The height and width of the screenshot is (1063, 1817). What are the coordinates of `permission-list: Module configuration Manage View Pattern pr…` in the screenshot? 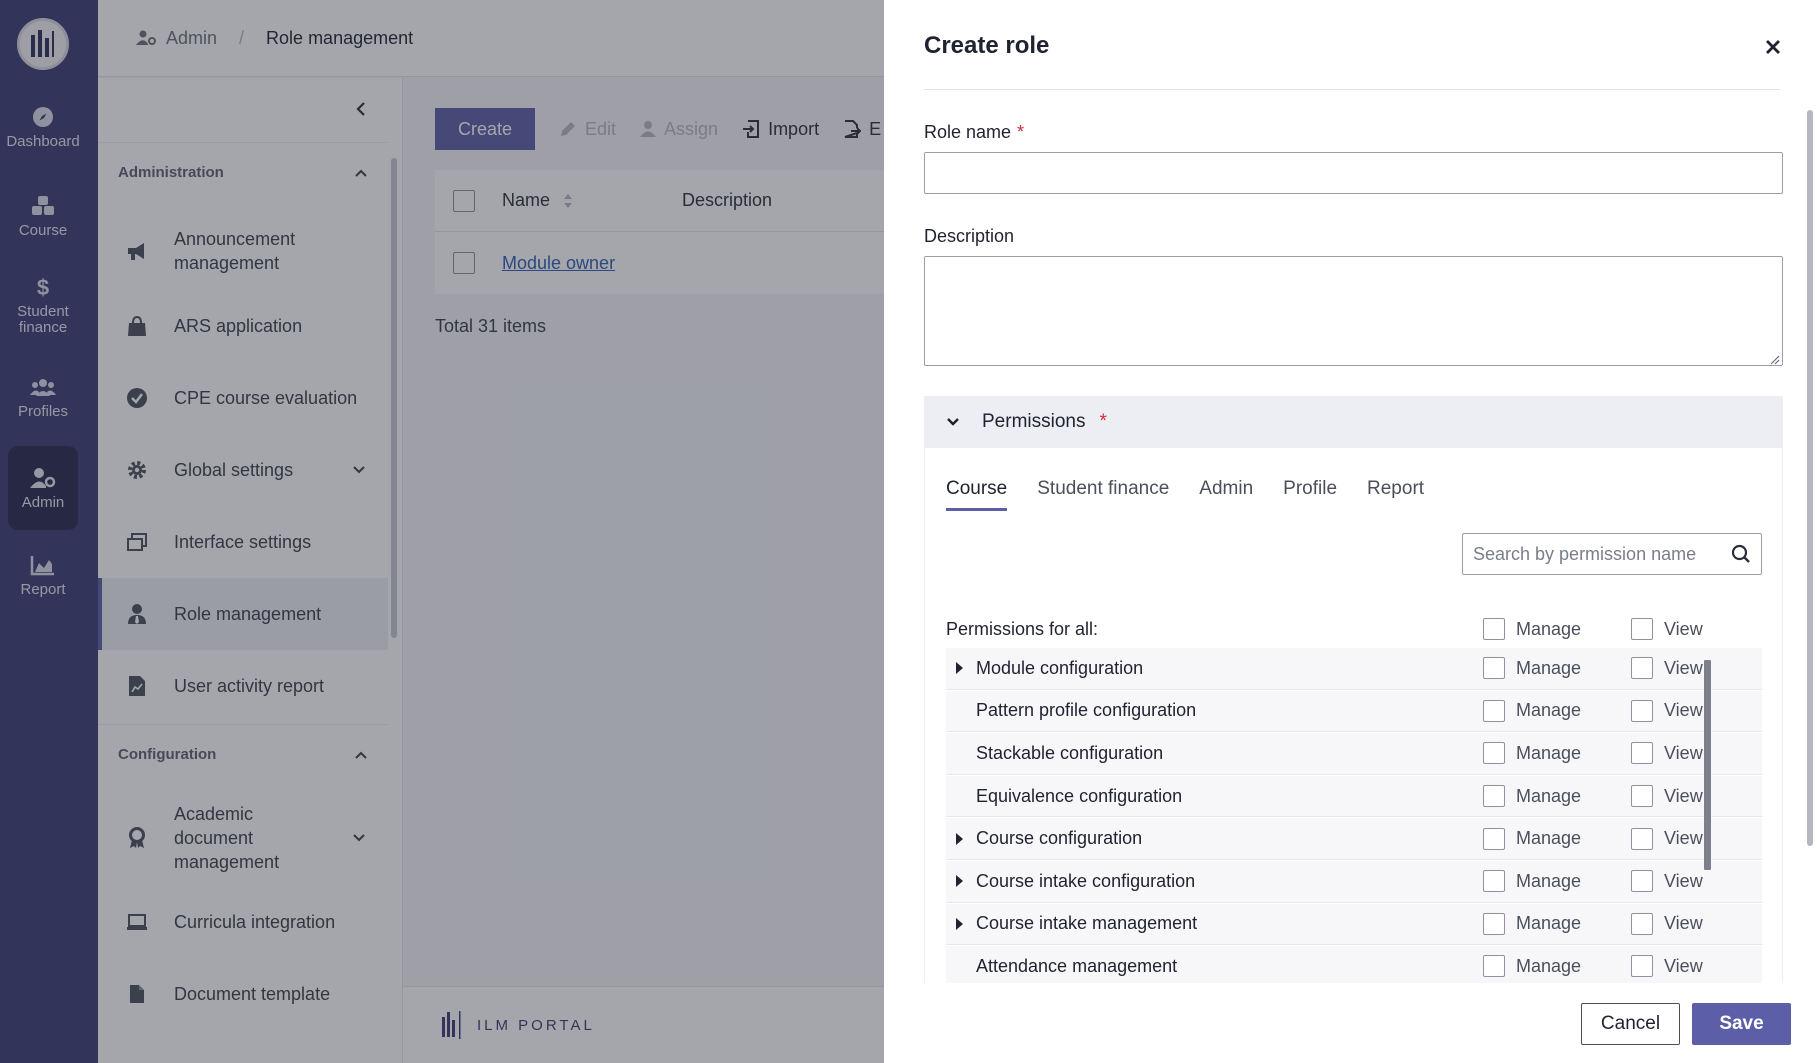 It's located at (1354, 815).